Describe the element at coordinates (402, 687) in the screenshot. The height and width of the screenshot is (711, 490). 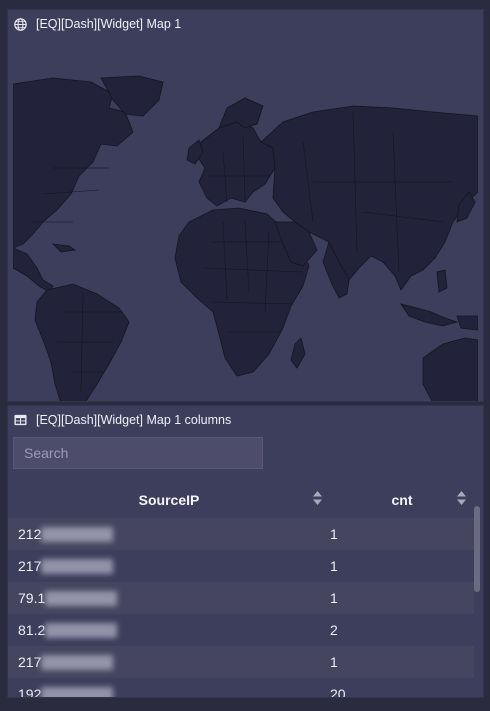
I see `cnt-cell: 20` at that location.